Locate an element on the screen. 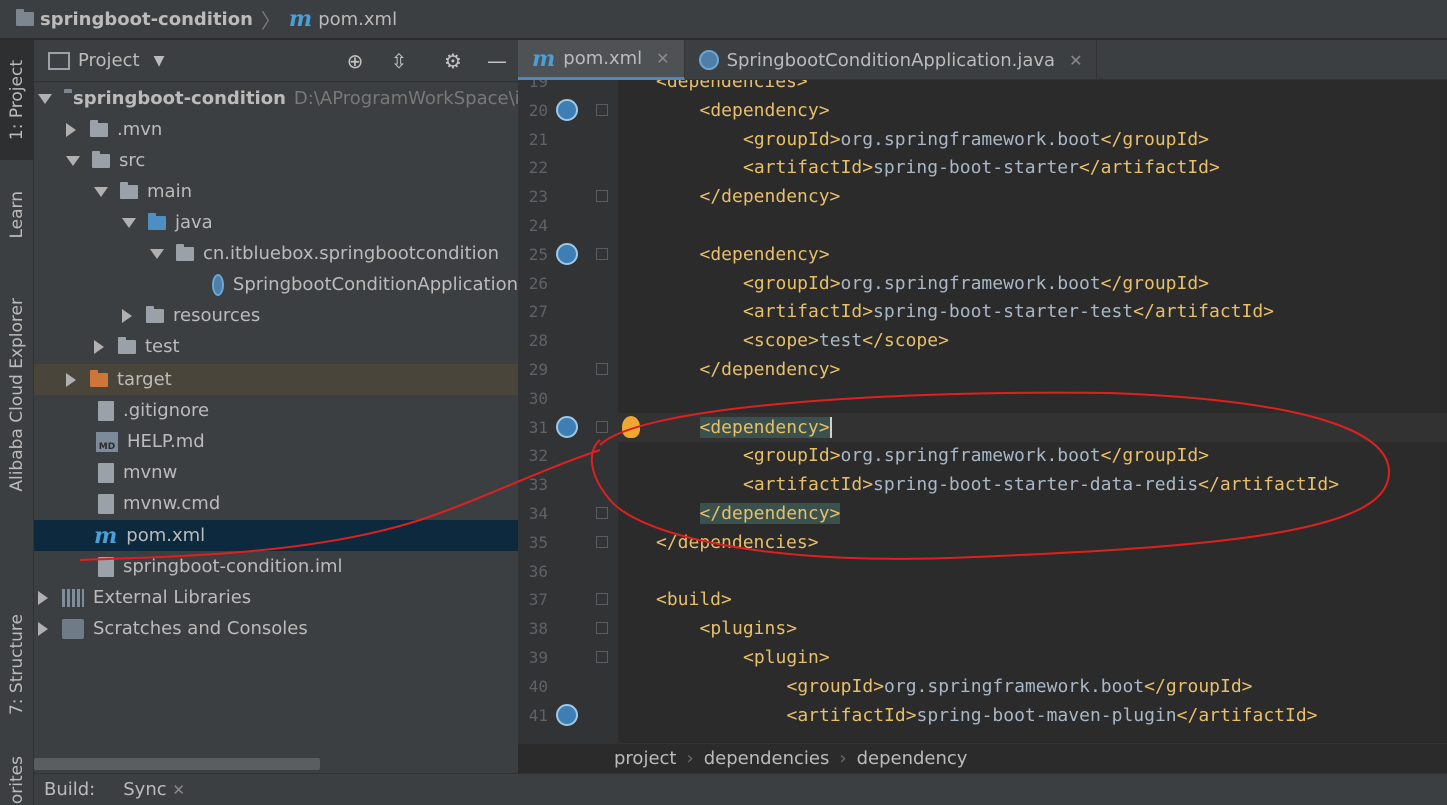 This screenshot has width=1447, height=805. excluded-folder-icon is located at coordinates (99, 378).